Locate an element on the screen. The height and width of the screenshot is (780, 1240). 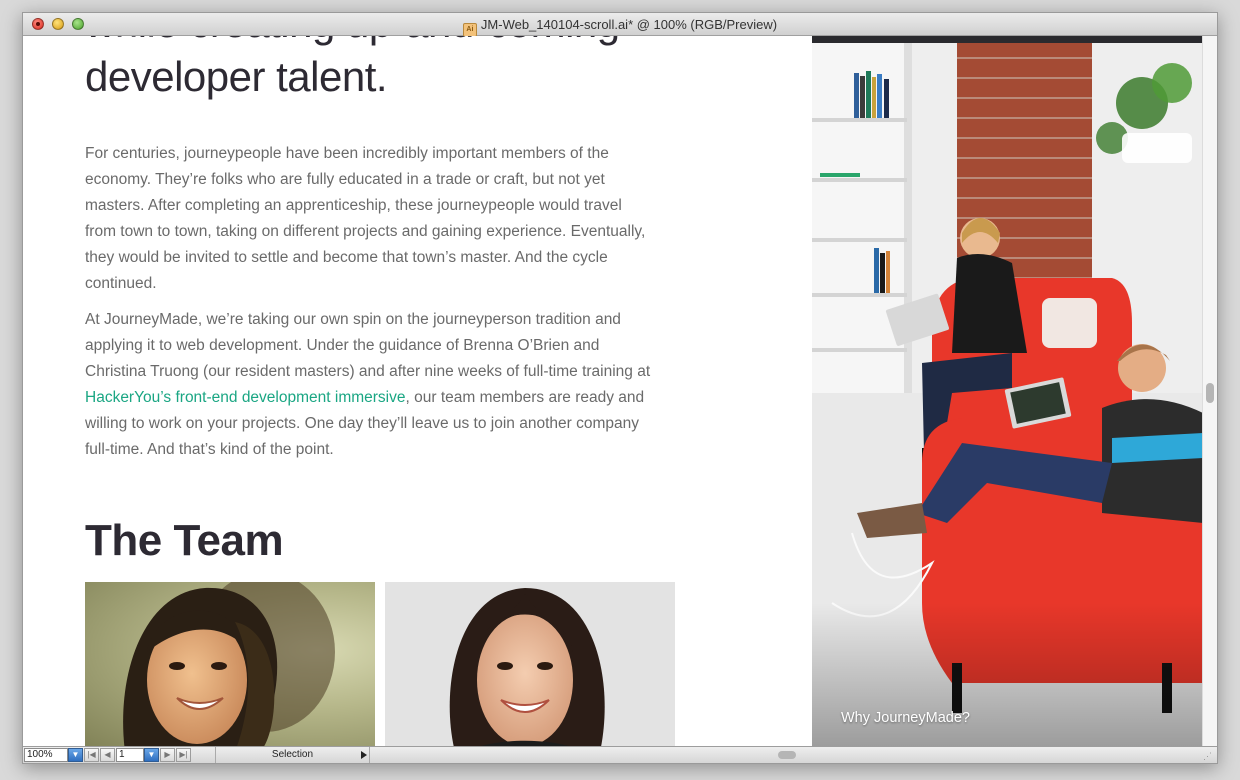
illustrator-document-icon: Ai is located at coordinates (469, 30).